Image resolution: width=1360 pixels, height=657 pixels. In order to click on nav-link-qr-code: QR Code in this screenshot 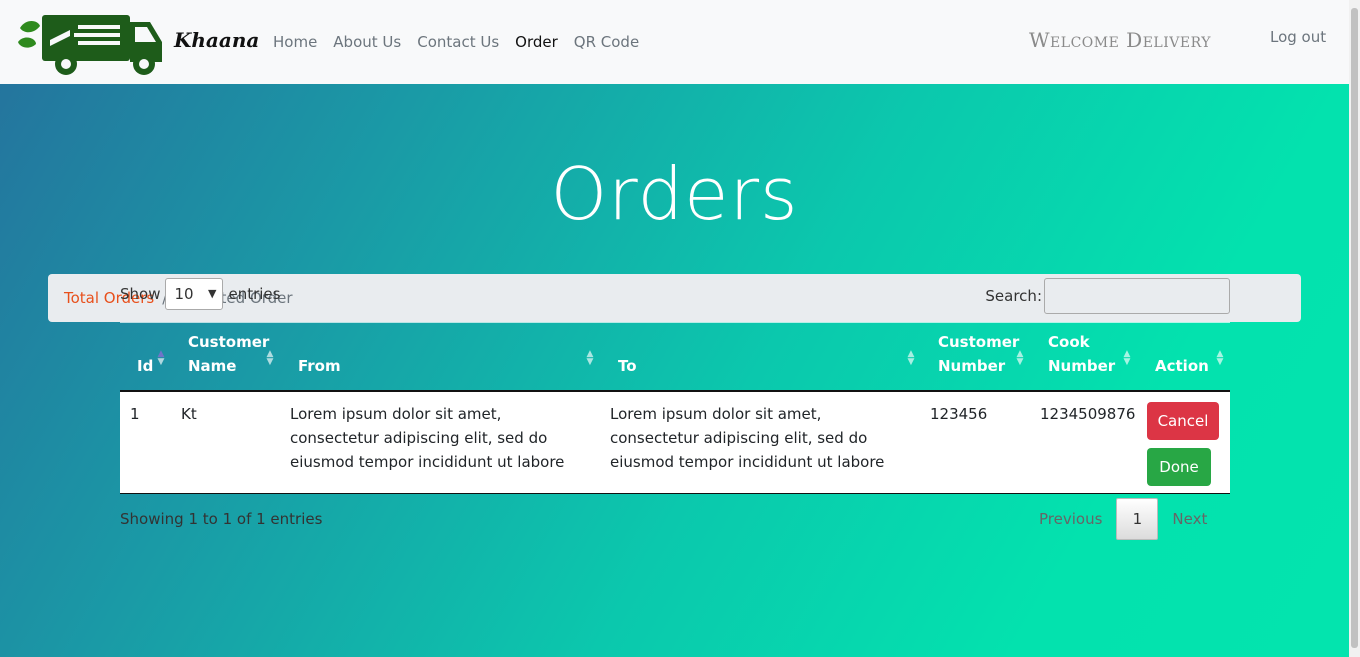, I will do `click(606, 42)`.